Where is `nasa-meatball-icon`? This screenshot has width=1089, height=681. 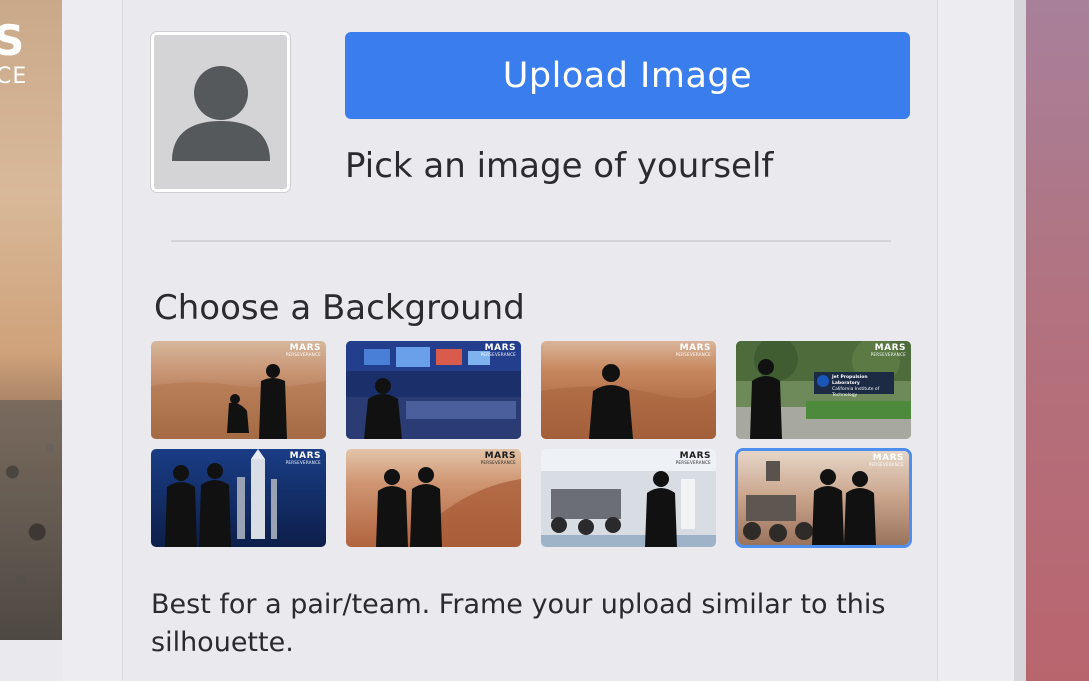
nasa-meatball-icon is located at coordinates (823, 381).